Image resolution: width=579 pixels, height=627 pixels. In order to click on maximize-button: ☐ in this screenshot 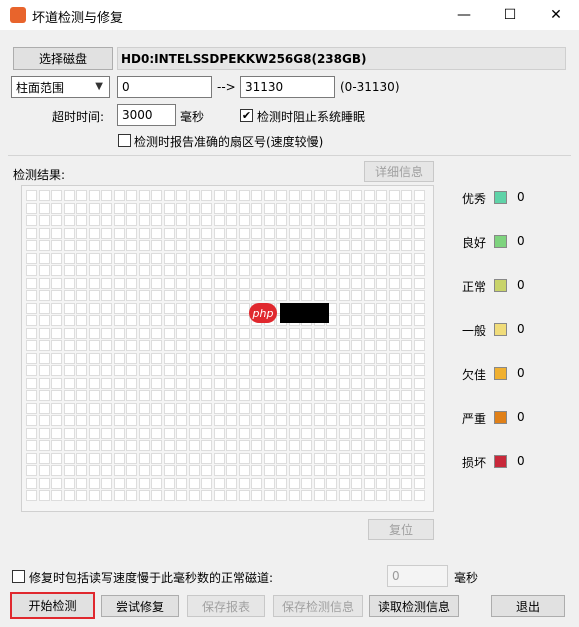, I will do `click(510, 15)`.